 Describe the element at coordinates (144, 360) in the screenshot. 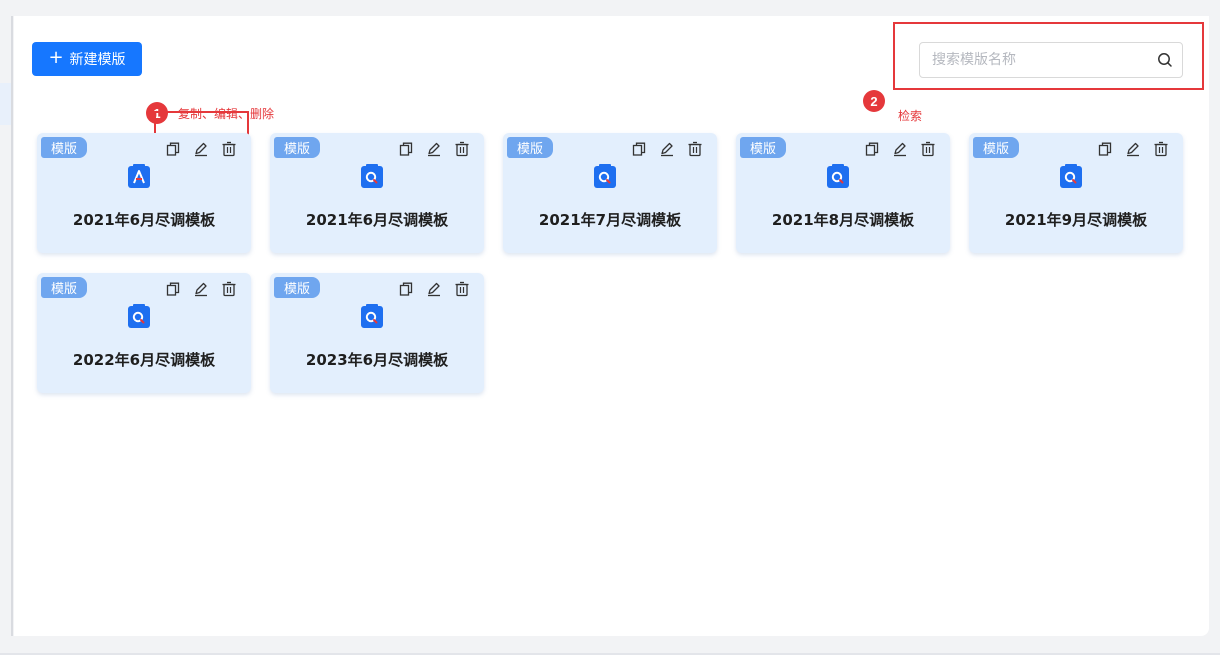

I see `template-title: 2022年6月尽调模板` at that location.